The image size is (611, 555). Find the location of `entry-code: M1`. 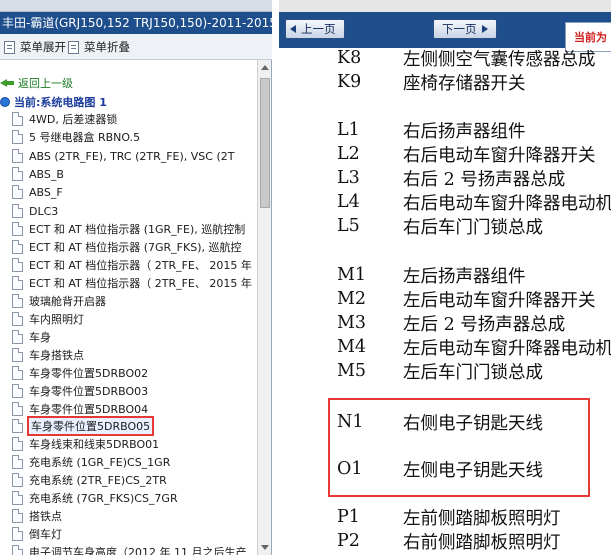

entry-code: M1 is located at coordinates (352, 275).